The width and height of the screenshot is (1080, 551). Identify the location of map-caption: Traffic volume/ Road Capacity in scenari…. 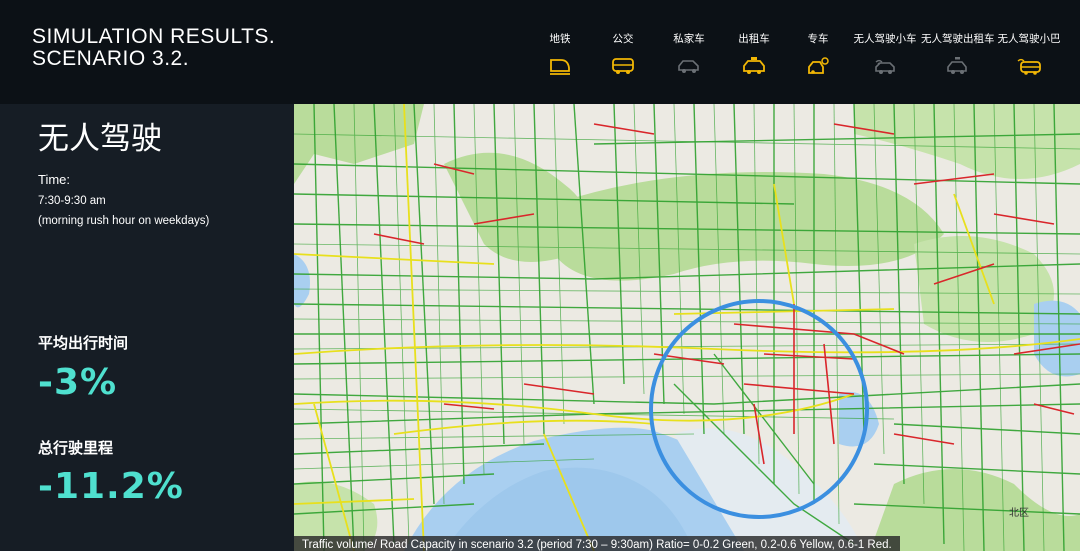
(687, 542).